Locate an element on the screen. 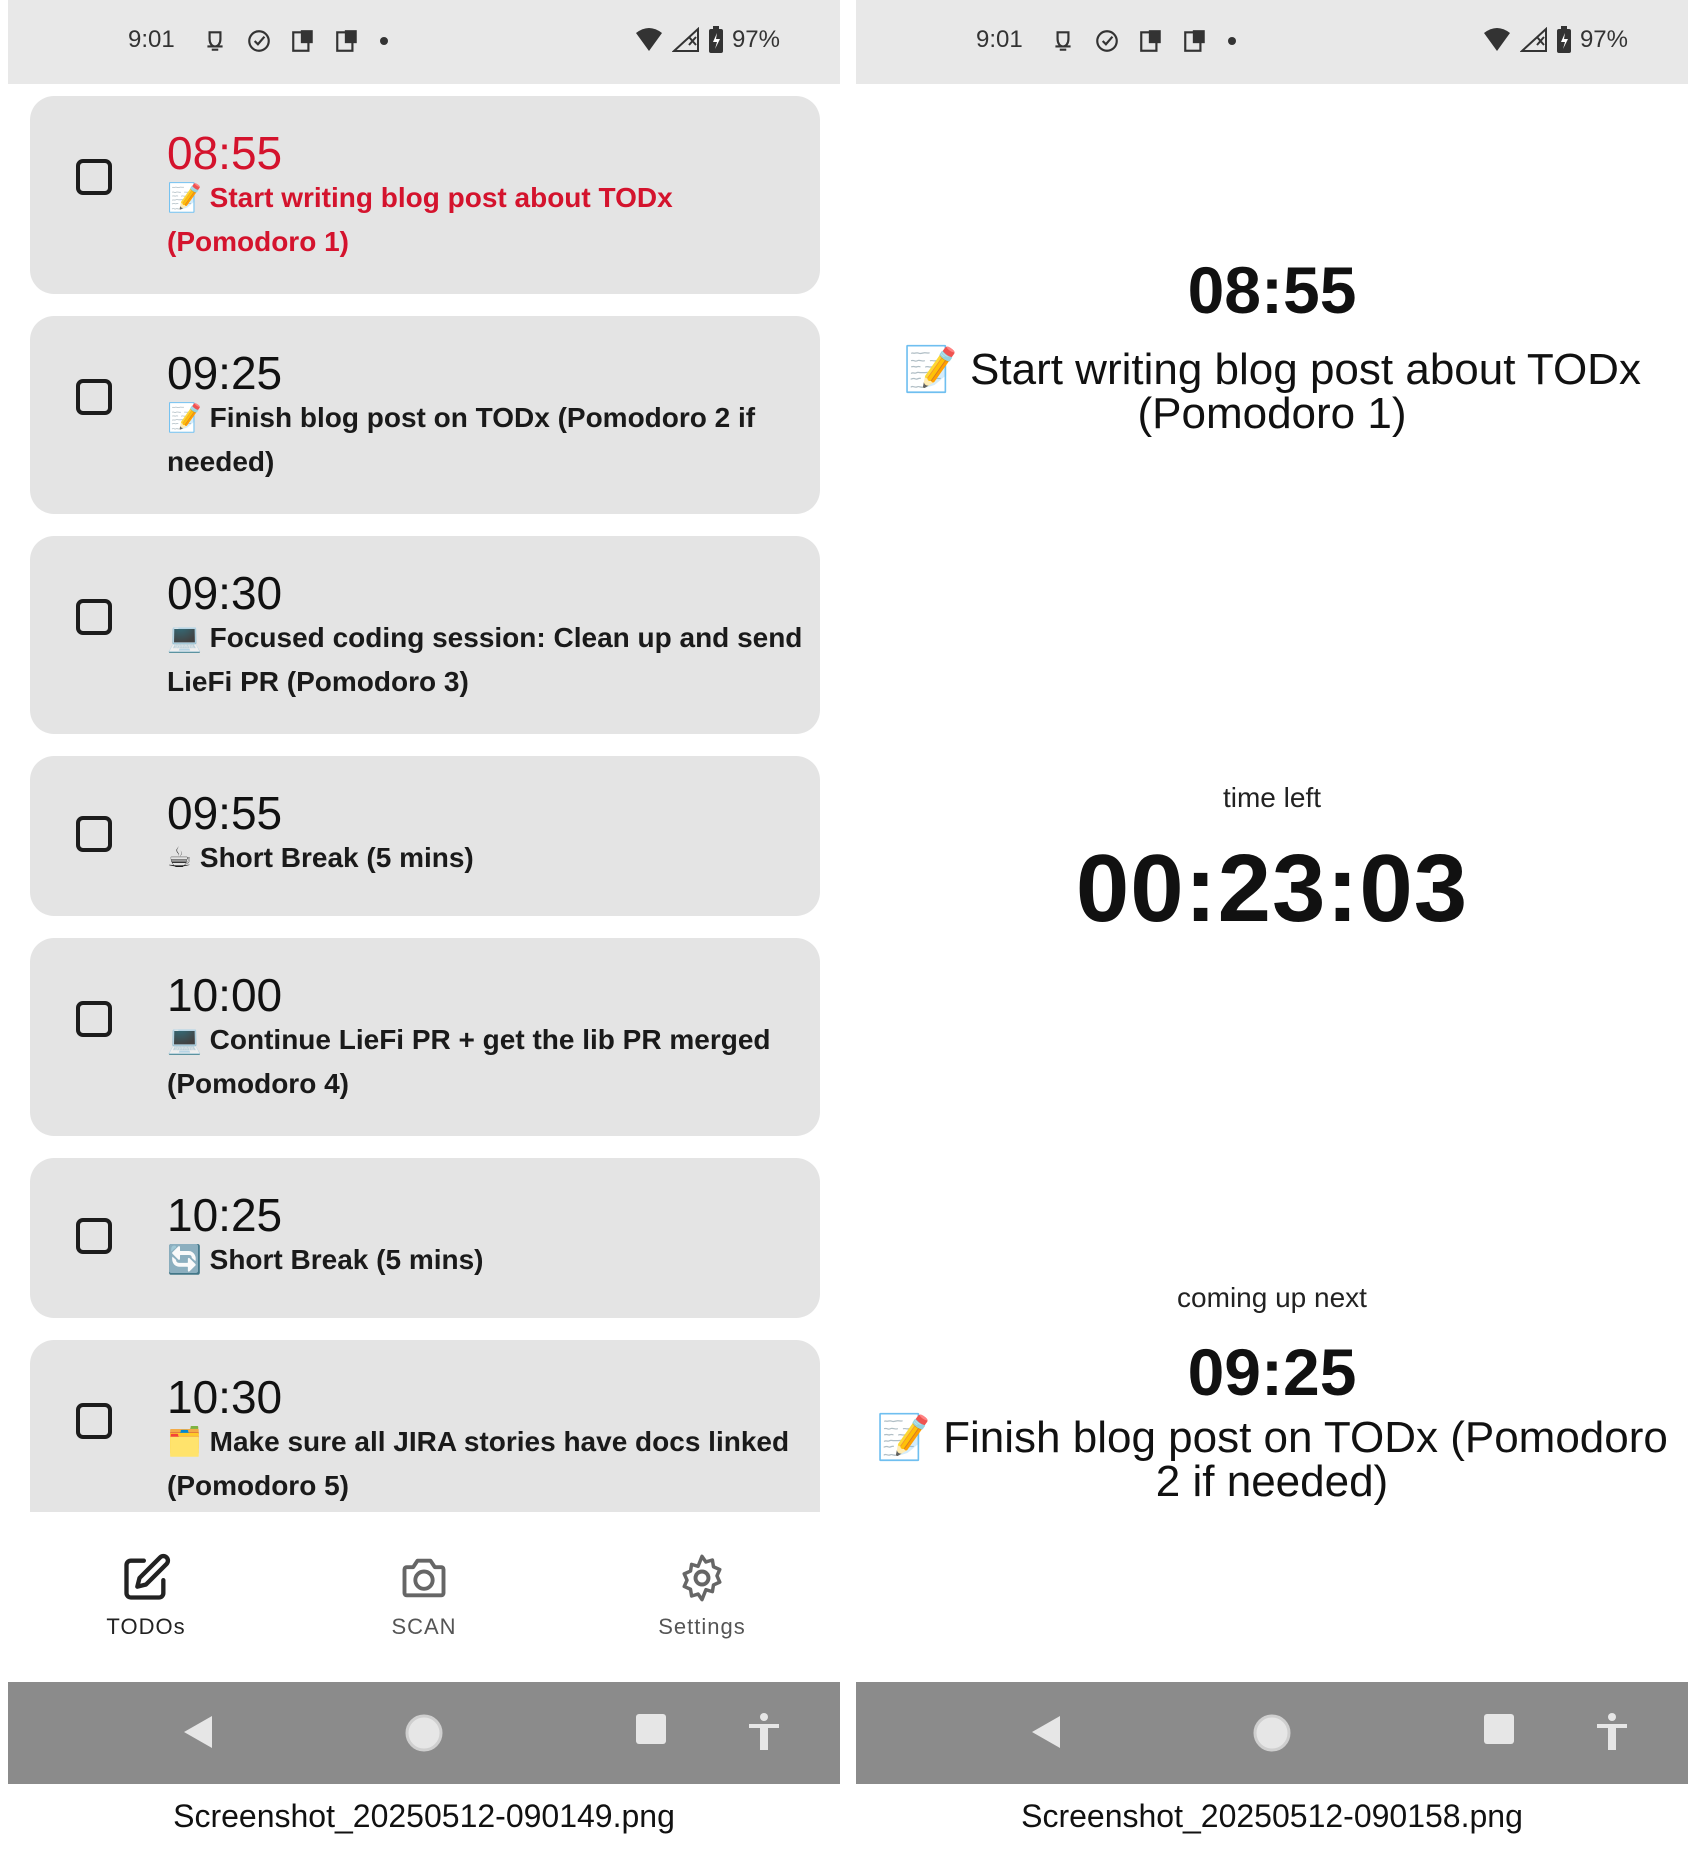  nav-todos: TODOs is located at coordinates (146, 1596).